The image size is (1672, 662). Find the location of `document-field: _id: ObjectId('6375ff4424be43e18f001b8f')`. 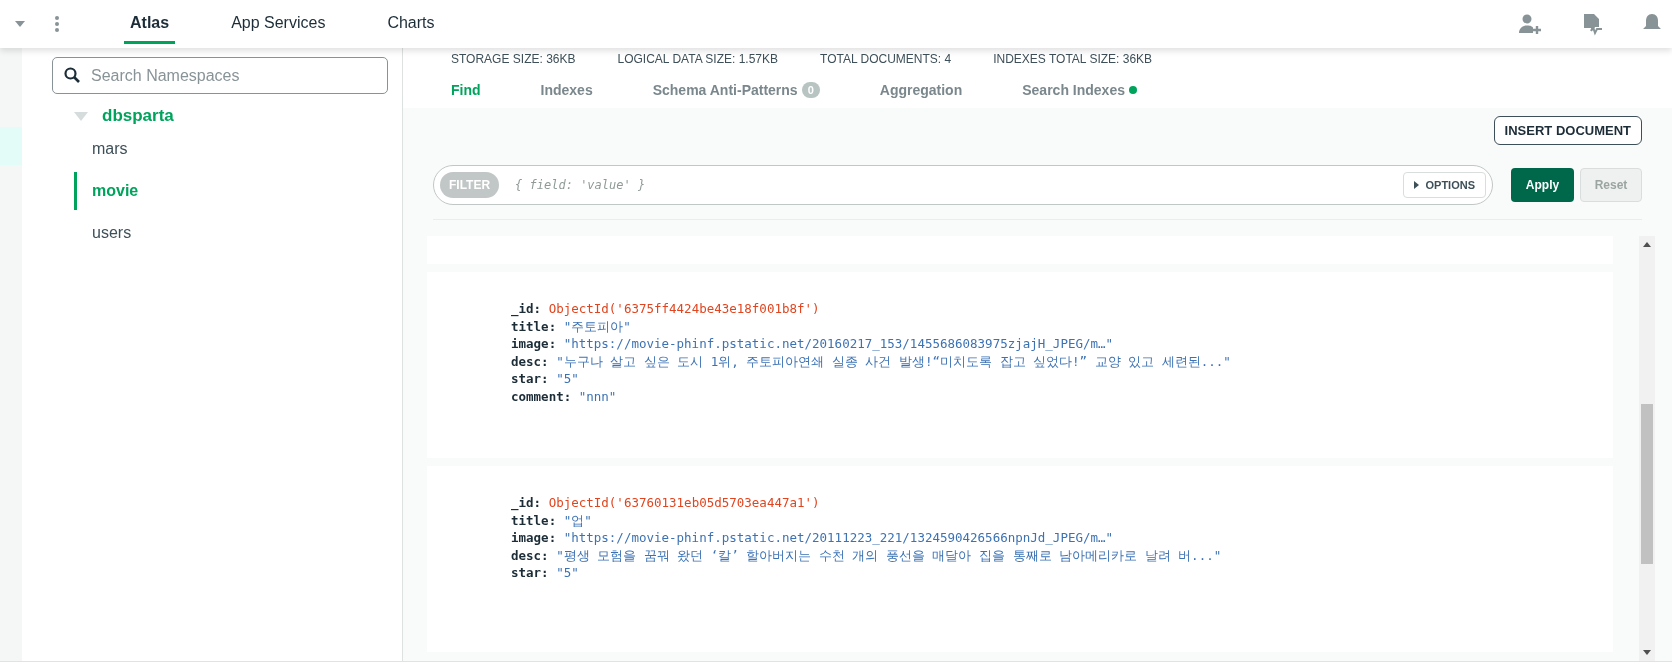

document-field: _id: ObjectId('6375ff4424be43e18f001b8f') is located at coordinates (1062, 309).